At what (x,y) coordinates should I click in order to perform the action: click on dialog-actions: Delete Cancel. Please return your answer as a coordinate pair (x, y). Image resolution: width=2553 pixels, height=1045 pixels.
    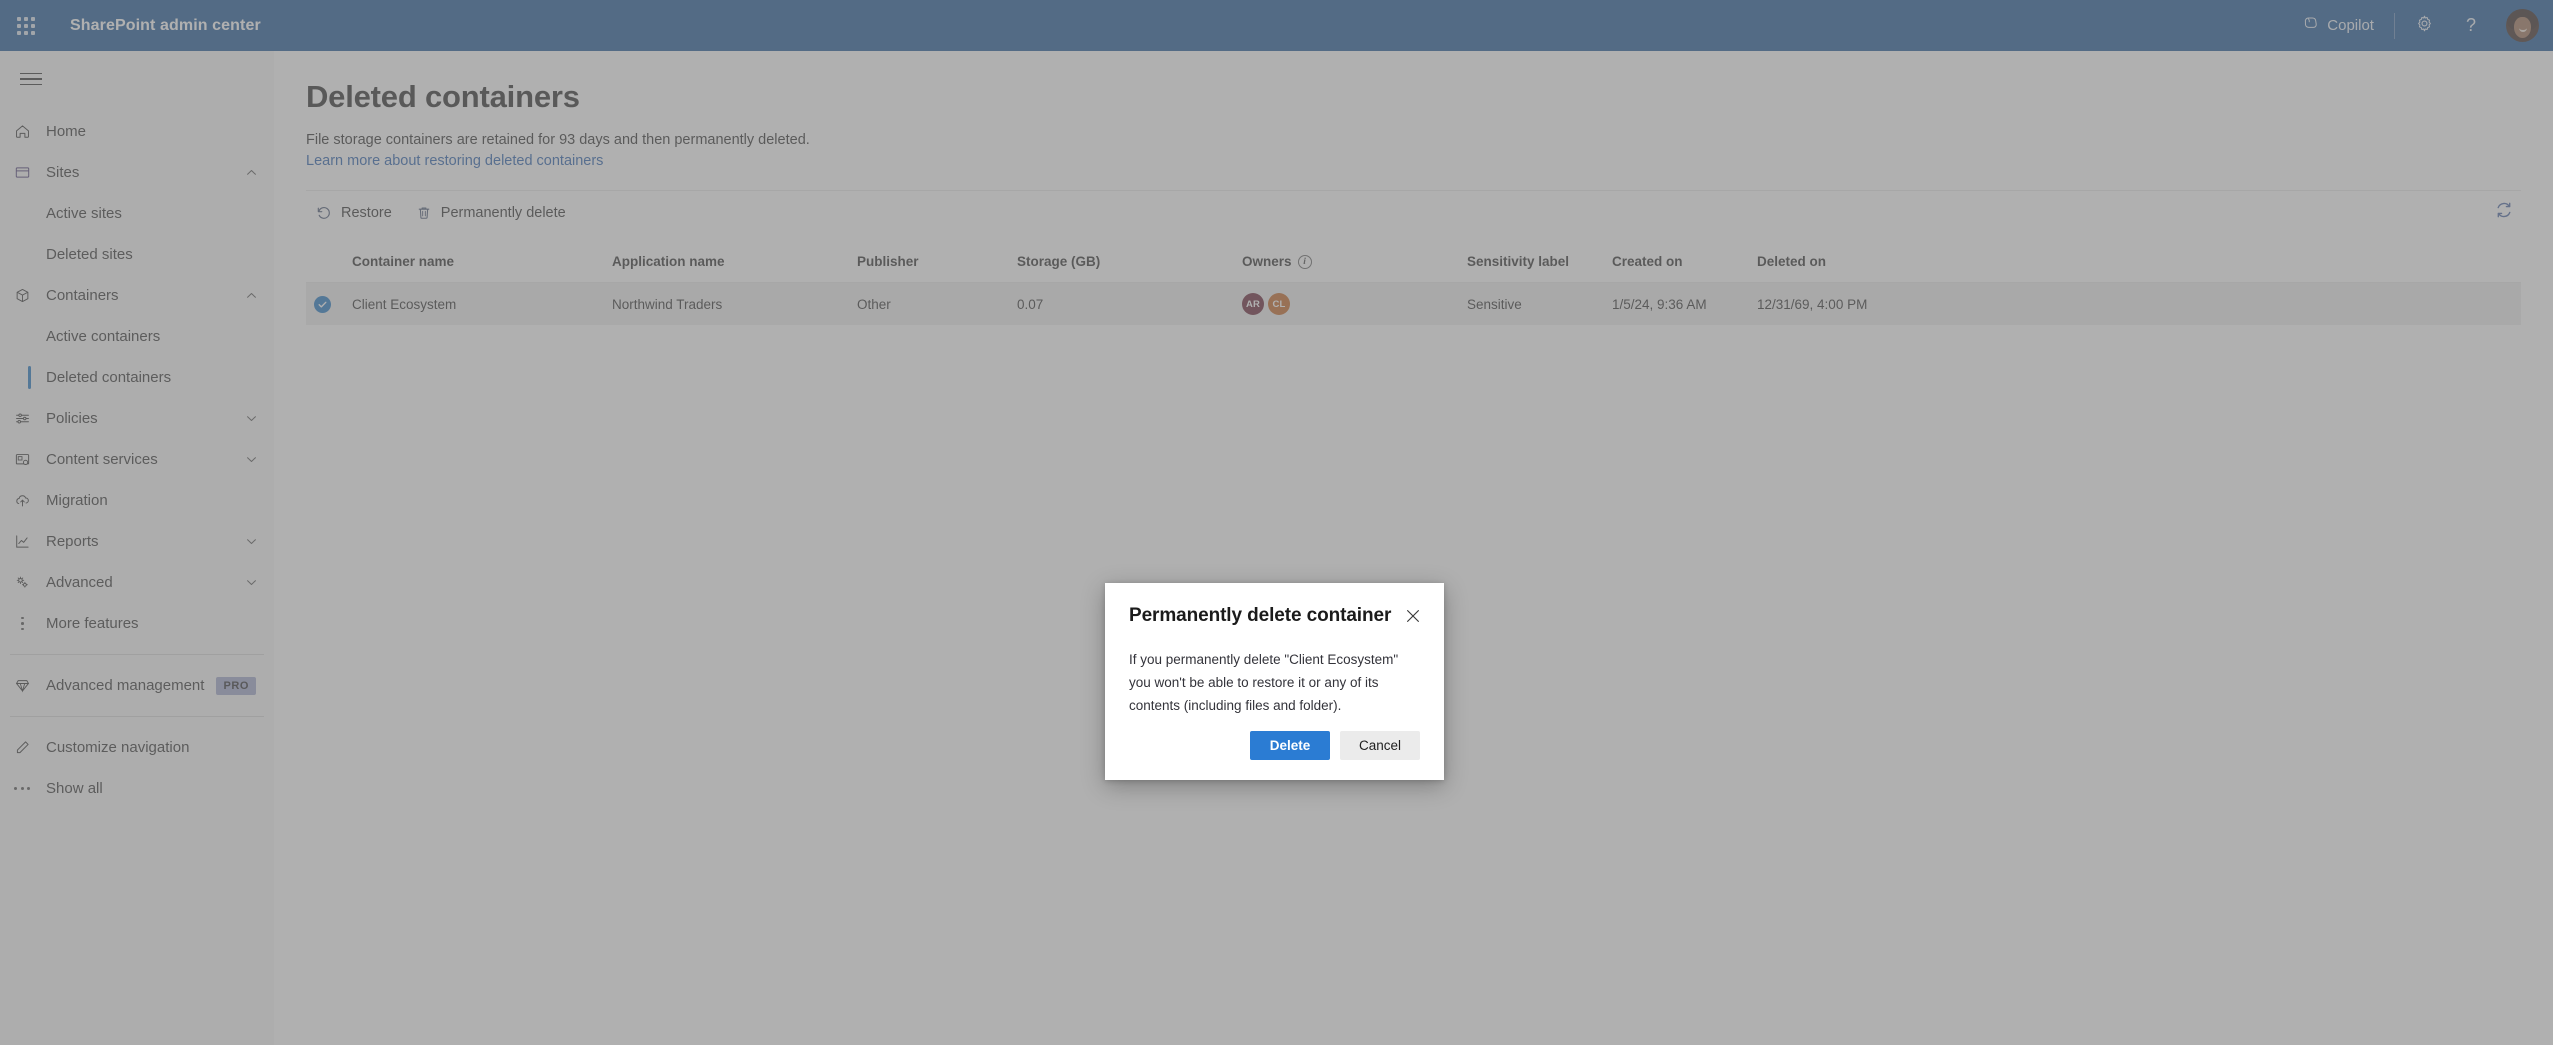
    Looking at the image, I should click on (1274, 745).